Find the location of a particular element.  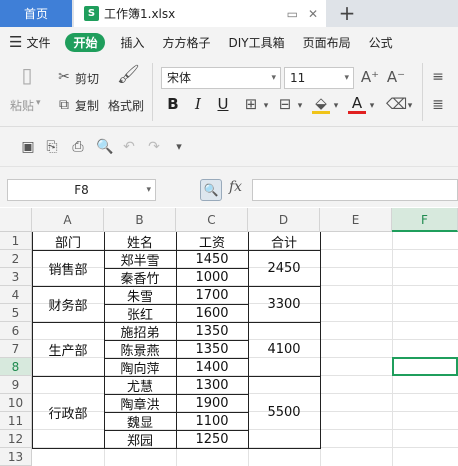

header-cell-total: 合计 is located at coordinates (284, 241).